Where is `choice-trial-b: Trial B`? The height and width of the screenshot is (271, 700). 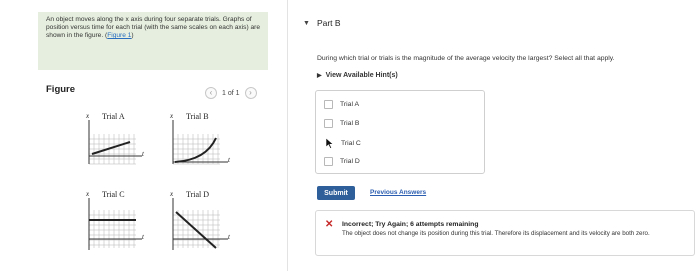
choice-trial-b: Trial B is located at coordinates (341, 123).